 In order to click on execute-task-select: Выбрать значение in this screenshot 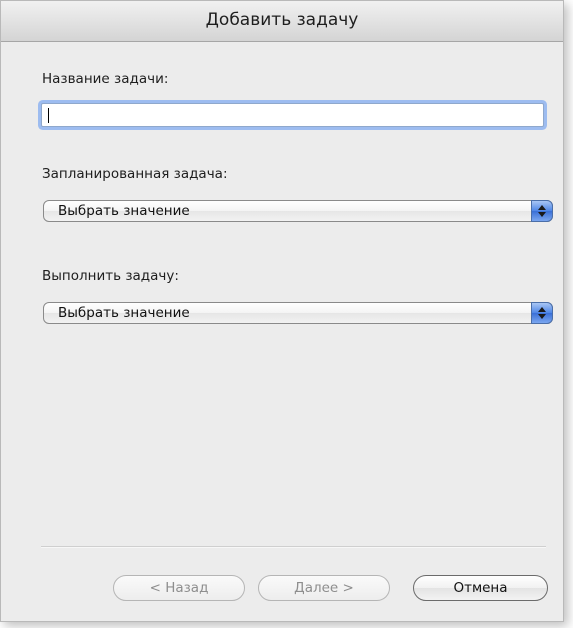, I will do `click(298, 313)`.